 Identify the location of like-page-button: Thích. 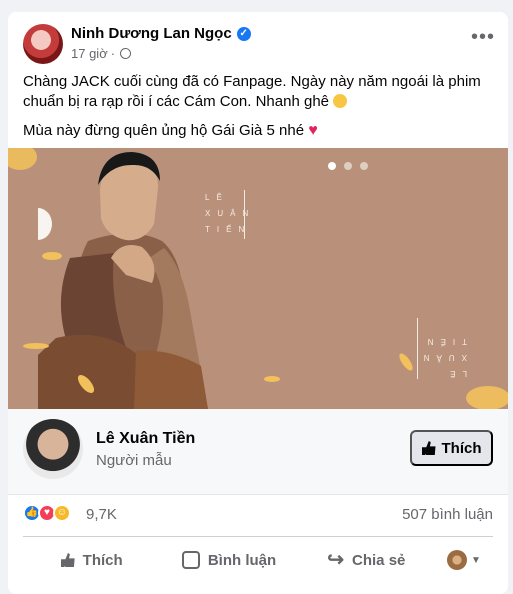
(451, 448).